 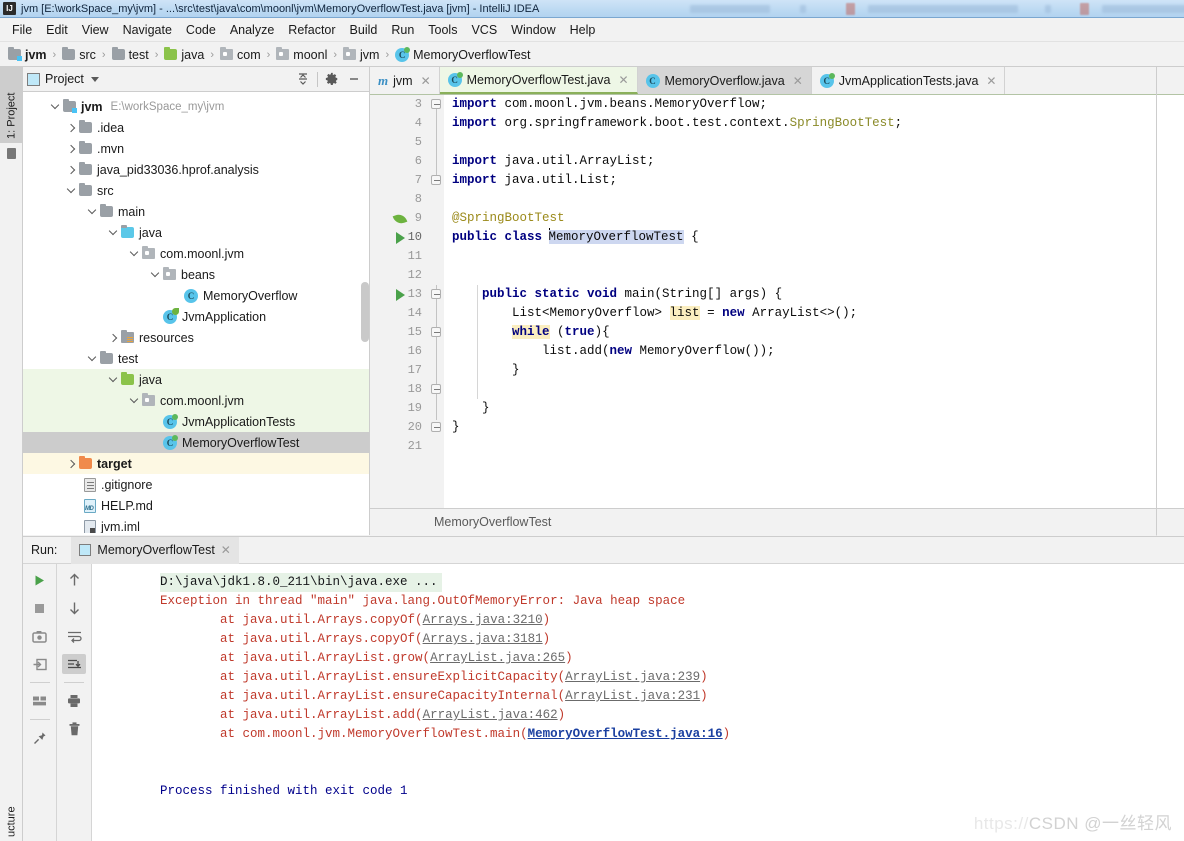 What do you see at coordinates (196, 106) in the screenshot?
I see `tree-item-jvm: jvm E:\workSpace_my\jvm` at bounding box center [196, 106].